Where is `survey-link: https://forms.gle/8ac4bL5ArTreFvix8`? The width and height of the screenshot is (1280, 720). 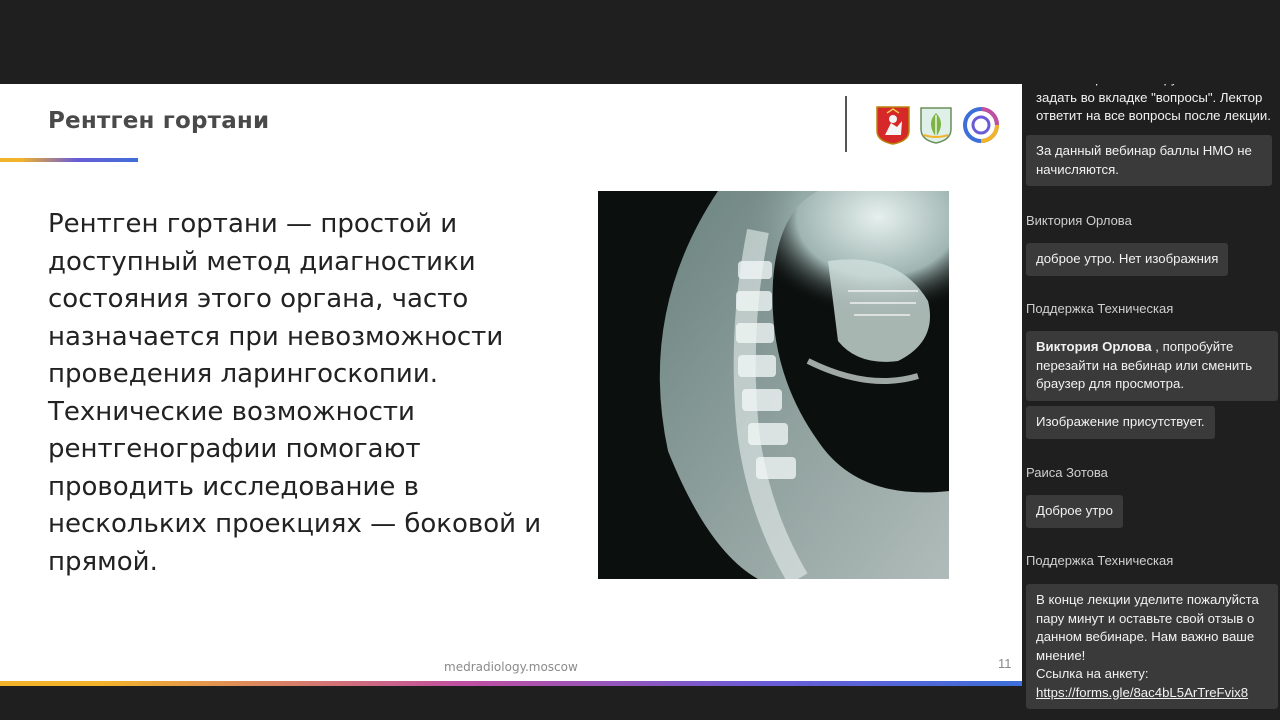 survey-link: https://forms.gle/8ac4bL5ArTreFvix8 is located at coordinates (1142, 692).